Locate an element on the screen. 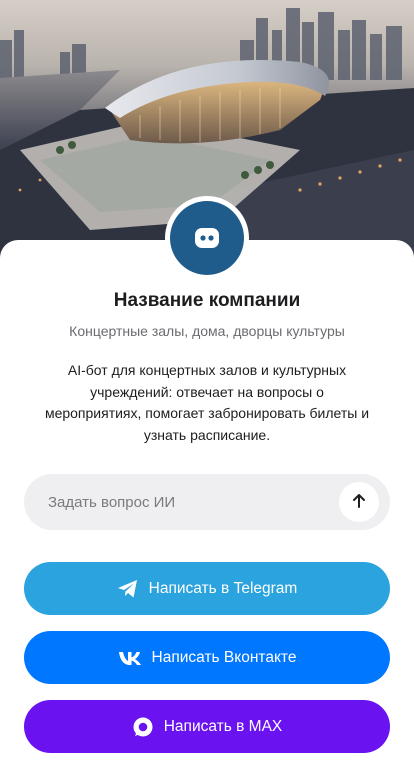  max-button: Написать в MAX is located at coordinates (207, 726).